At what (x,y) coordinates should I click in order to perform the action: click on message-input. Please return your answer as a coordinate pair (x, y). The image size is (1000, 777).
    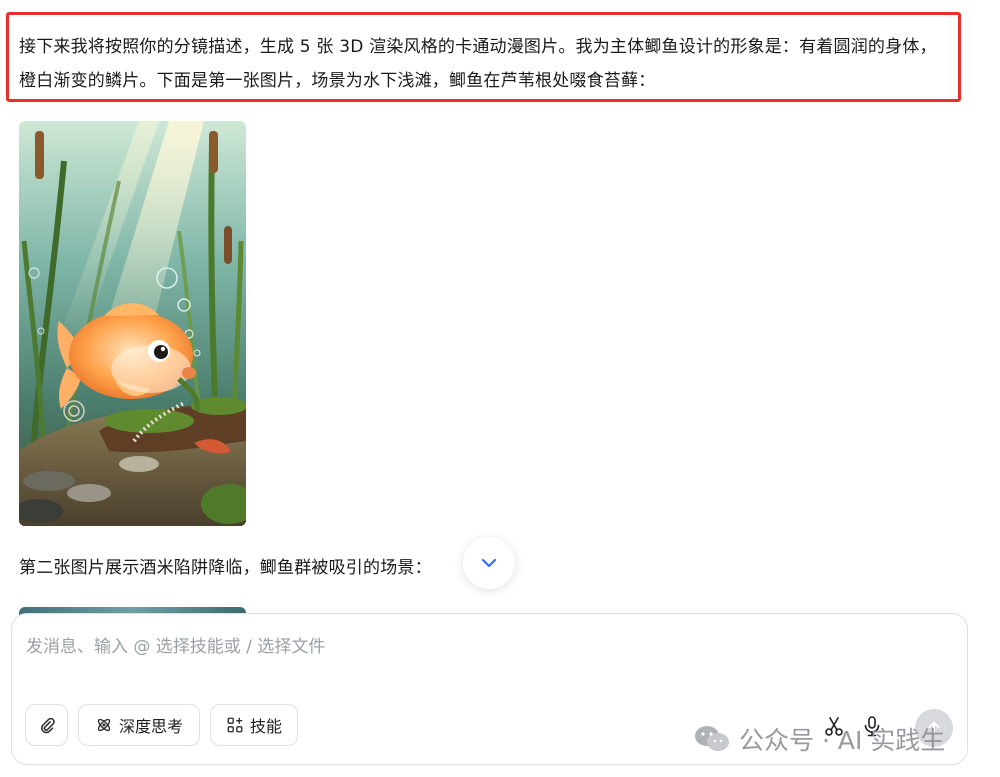
    Looking at the image, I should click on (476, 647).